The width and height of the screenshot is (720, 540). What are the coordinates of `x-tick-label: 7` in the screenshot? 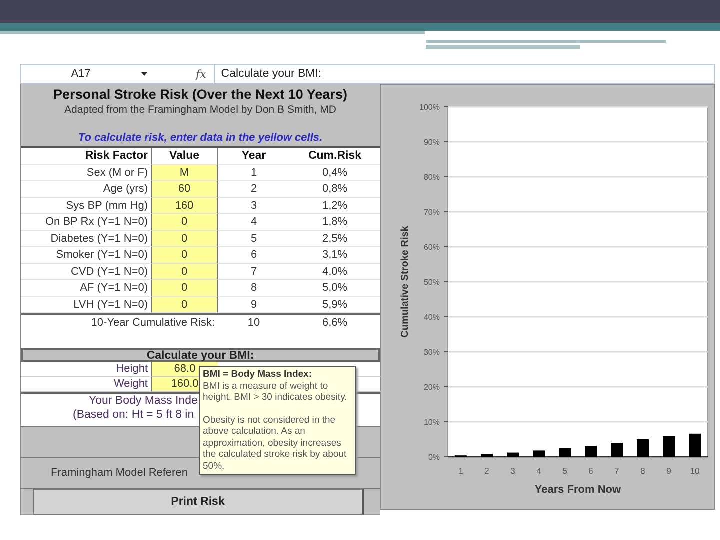 It's located at (617, 471).